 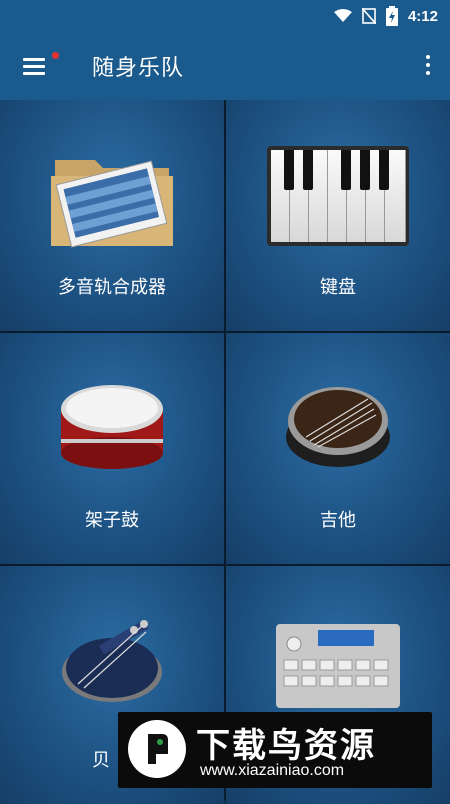 What do you see at coordinates (338, 520) in the screenshot?
I see `instrument-label: 吉他` at bounding box center [338, 520].